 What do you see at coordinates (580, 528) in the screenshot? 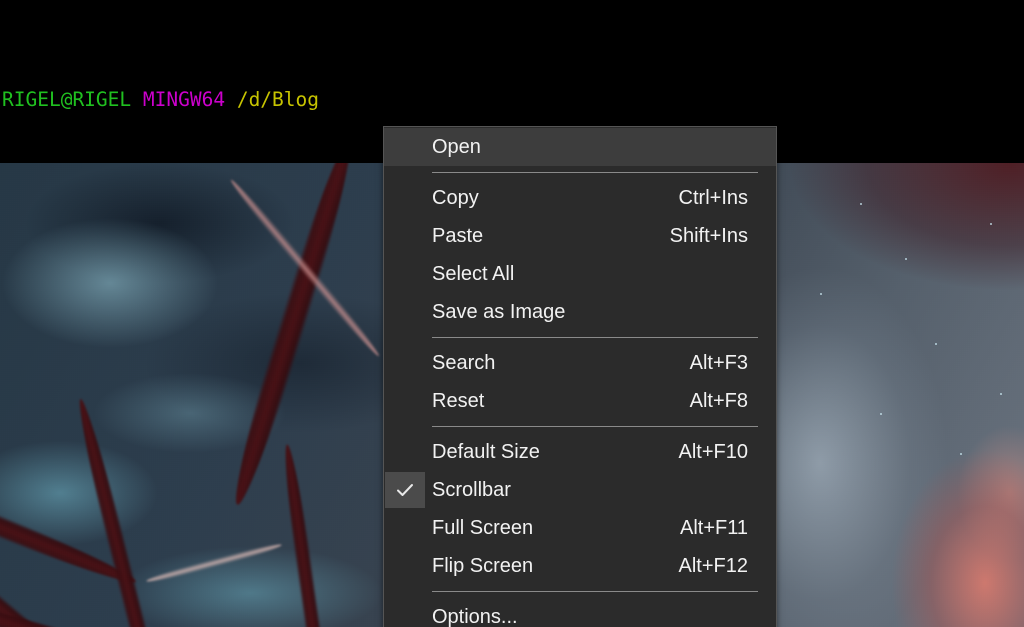
I see `menu-item-full-screen: Full Screen Alt+F11` at bounding box center [580, 528].